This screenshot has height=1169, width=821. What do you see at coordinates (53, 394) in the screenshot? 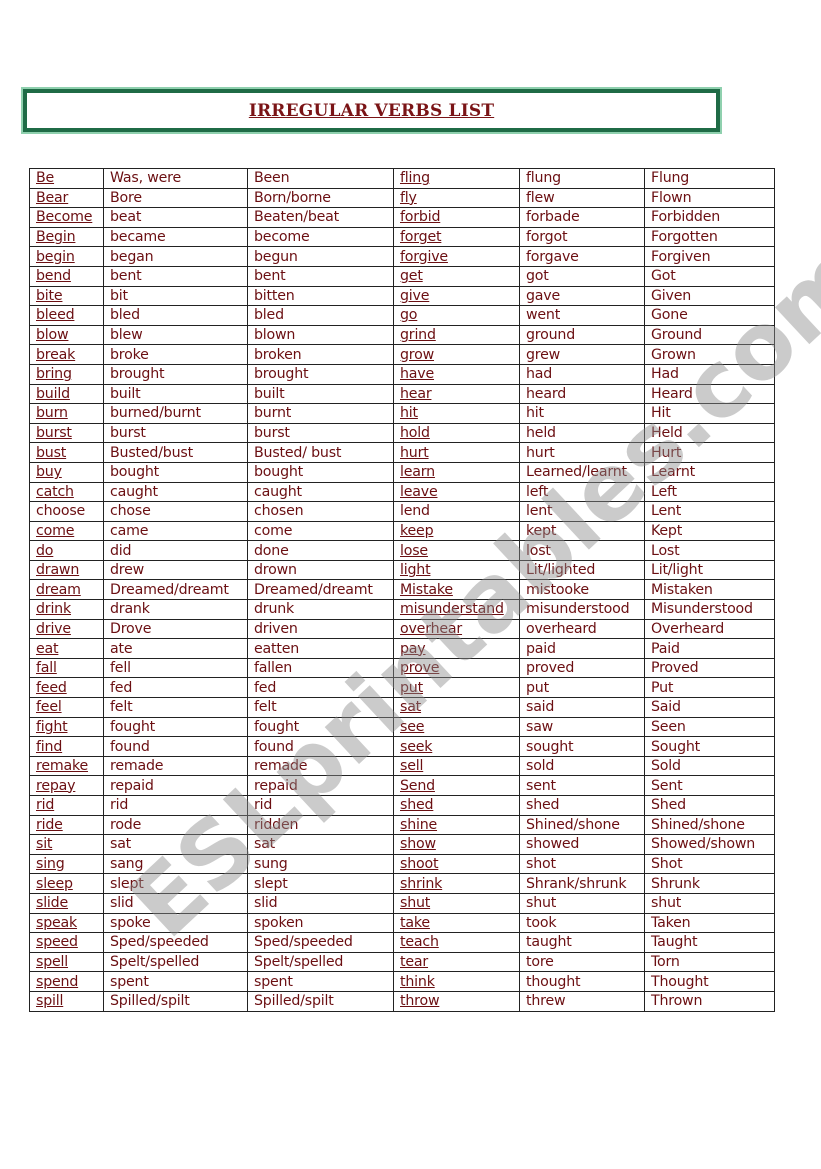
I see `verb-link: build` at bounding box center [53, 394].